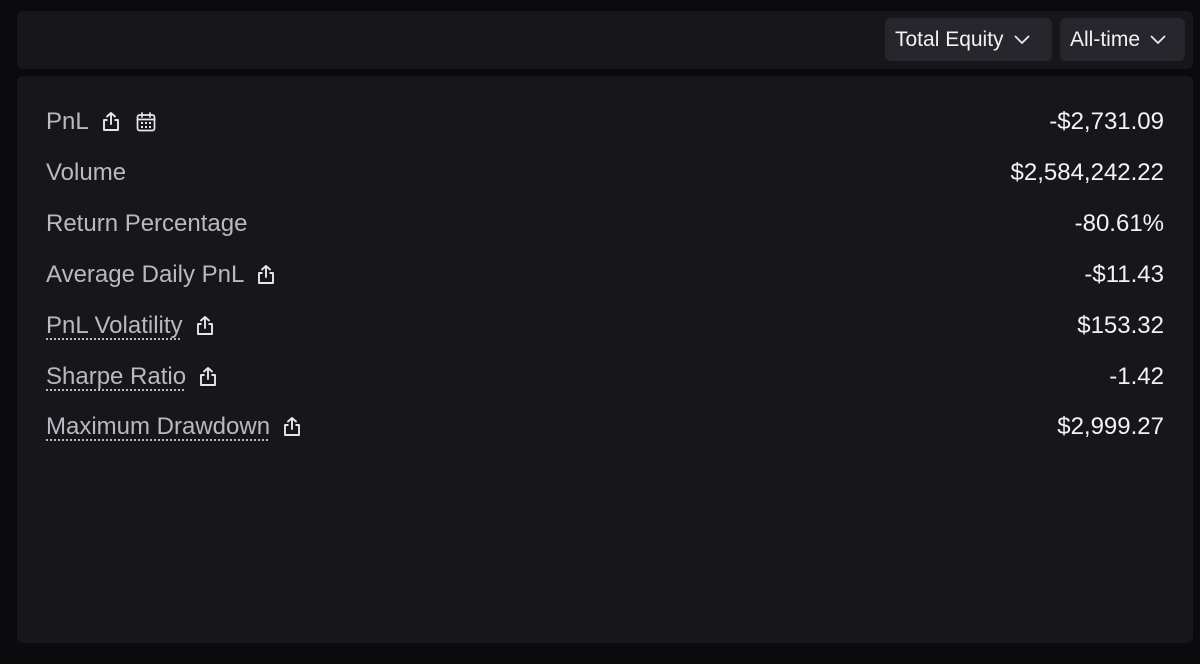 The image size is (1200, 664). Describe the element at coordinates (1105, 39) in the screenshot. I see `time-range-dropdown-label: All-time` at that location.